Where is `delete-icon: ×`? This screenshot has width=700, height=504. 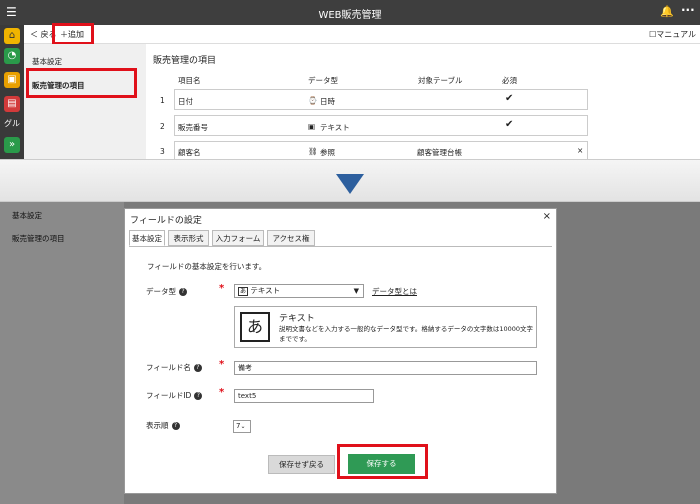
delete-icon: × is located at coordinates (580, 150).